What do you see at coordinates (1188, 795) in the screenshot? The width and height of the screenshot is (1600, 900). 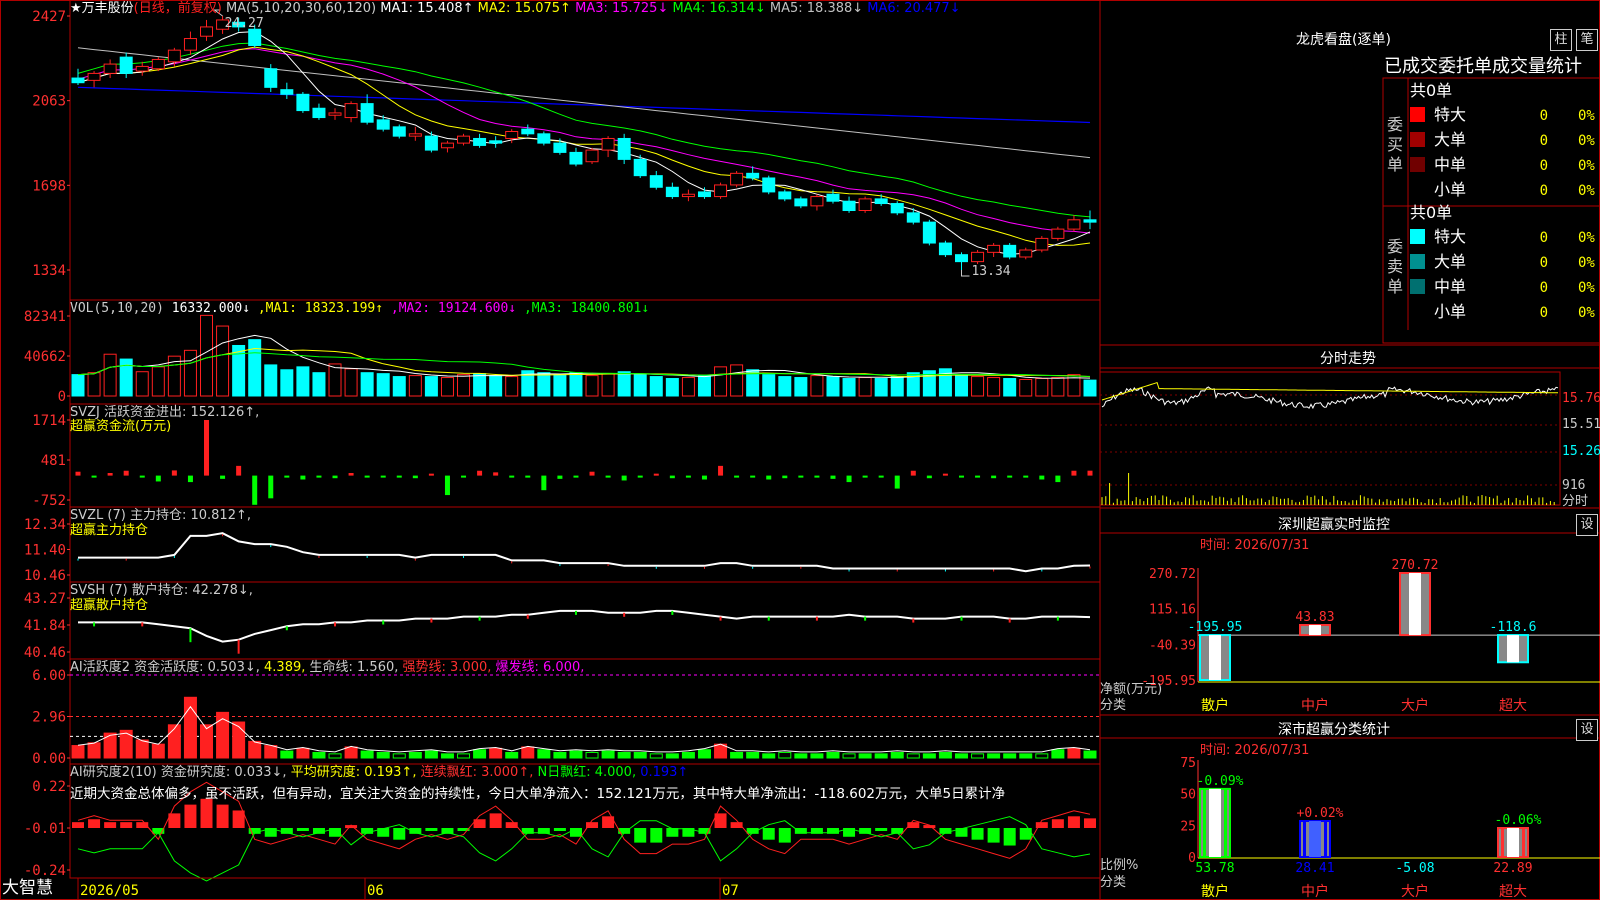 I see `classify-ytick: 50` at bounding box center [1188, 795].